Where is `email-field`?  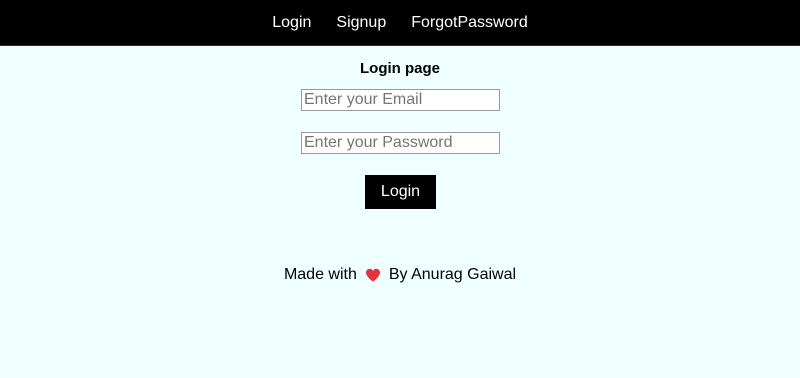 email-field is located at coordinates (400, 100).